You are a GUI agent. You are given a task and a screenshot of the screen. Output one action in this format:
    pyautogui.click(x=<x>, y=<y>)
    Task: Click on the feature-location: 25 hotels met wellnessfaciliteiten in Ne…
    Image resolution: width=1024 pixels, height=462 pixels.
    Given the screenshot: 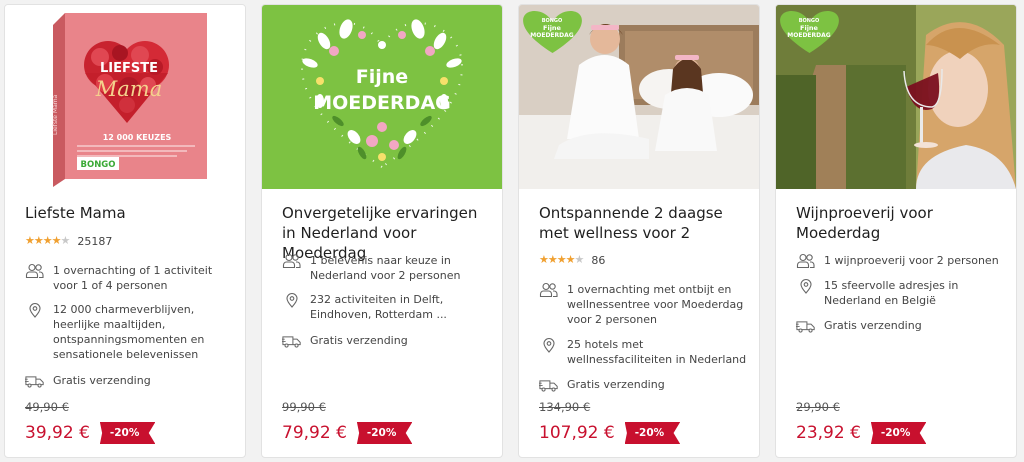 What is the action you would take?
    pyautogui.click(x=644, y=352)
    